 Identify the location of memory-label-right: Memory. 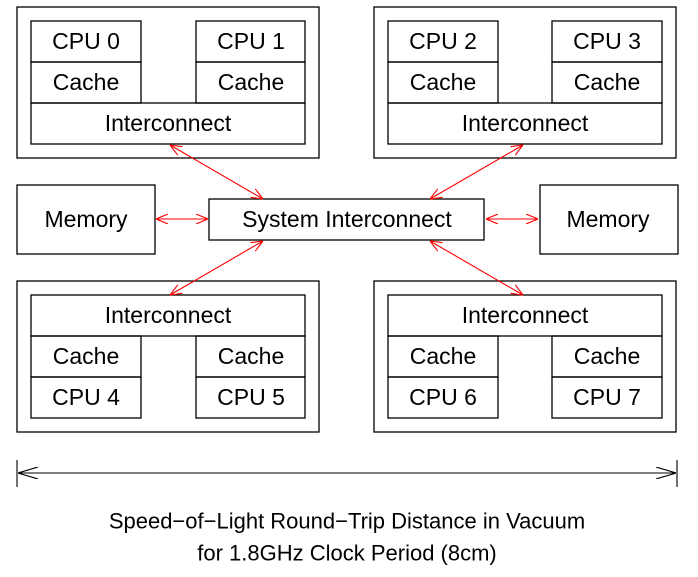
(608, 219).